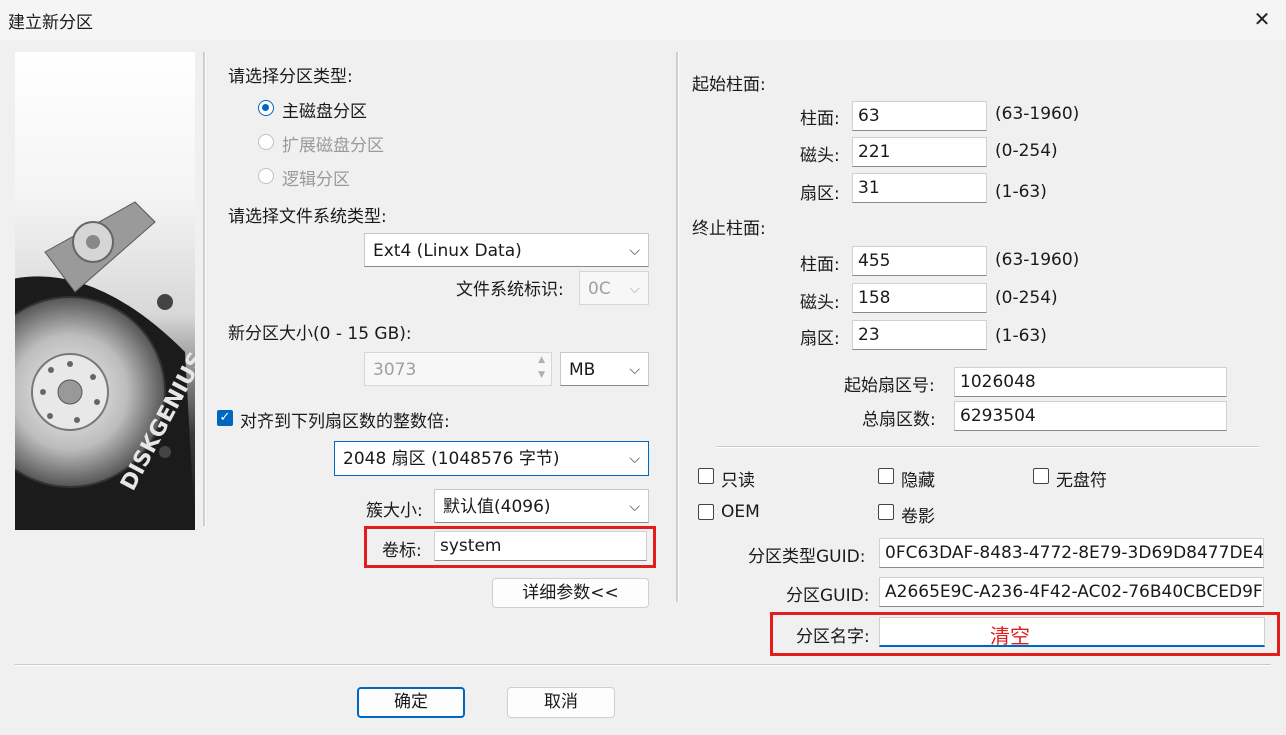  Describe the element at coordinates (290, 77) in the screenshot. I see `partition-type-label: 请选择分区类型:` at that location.